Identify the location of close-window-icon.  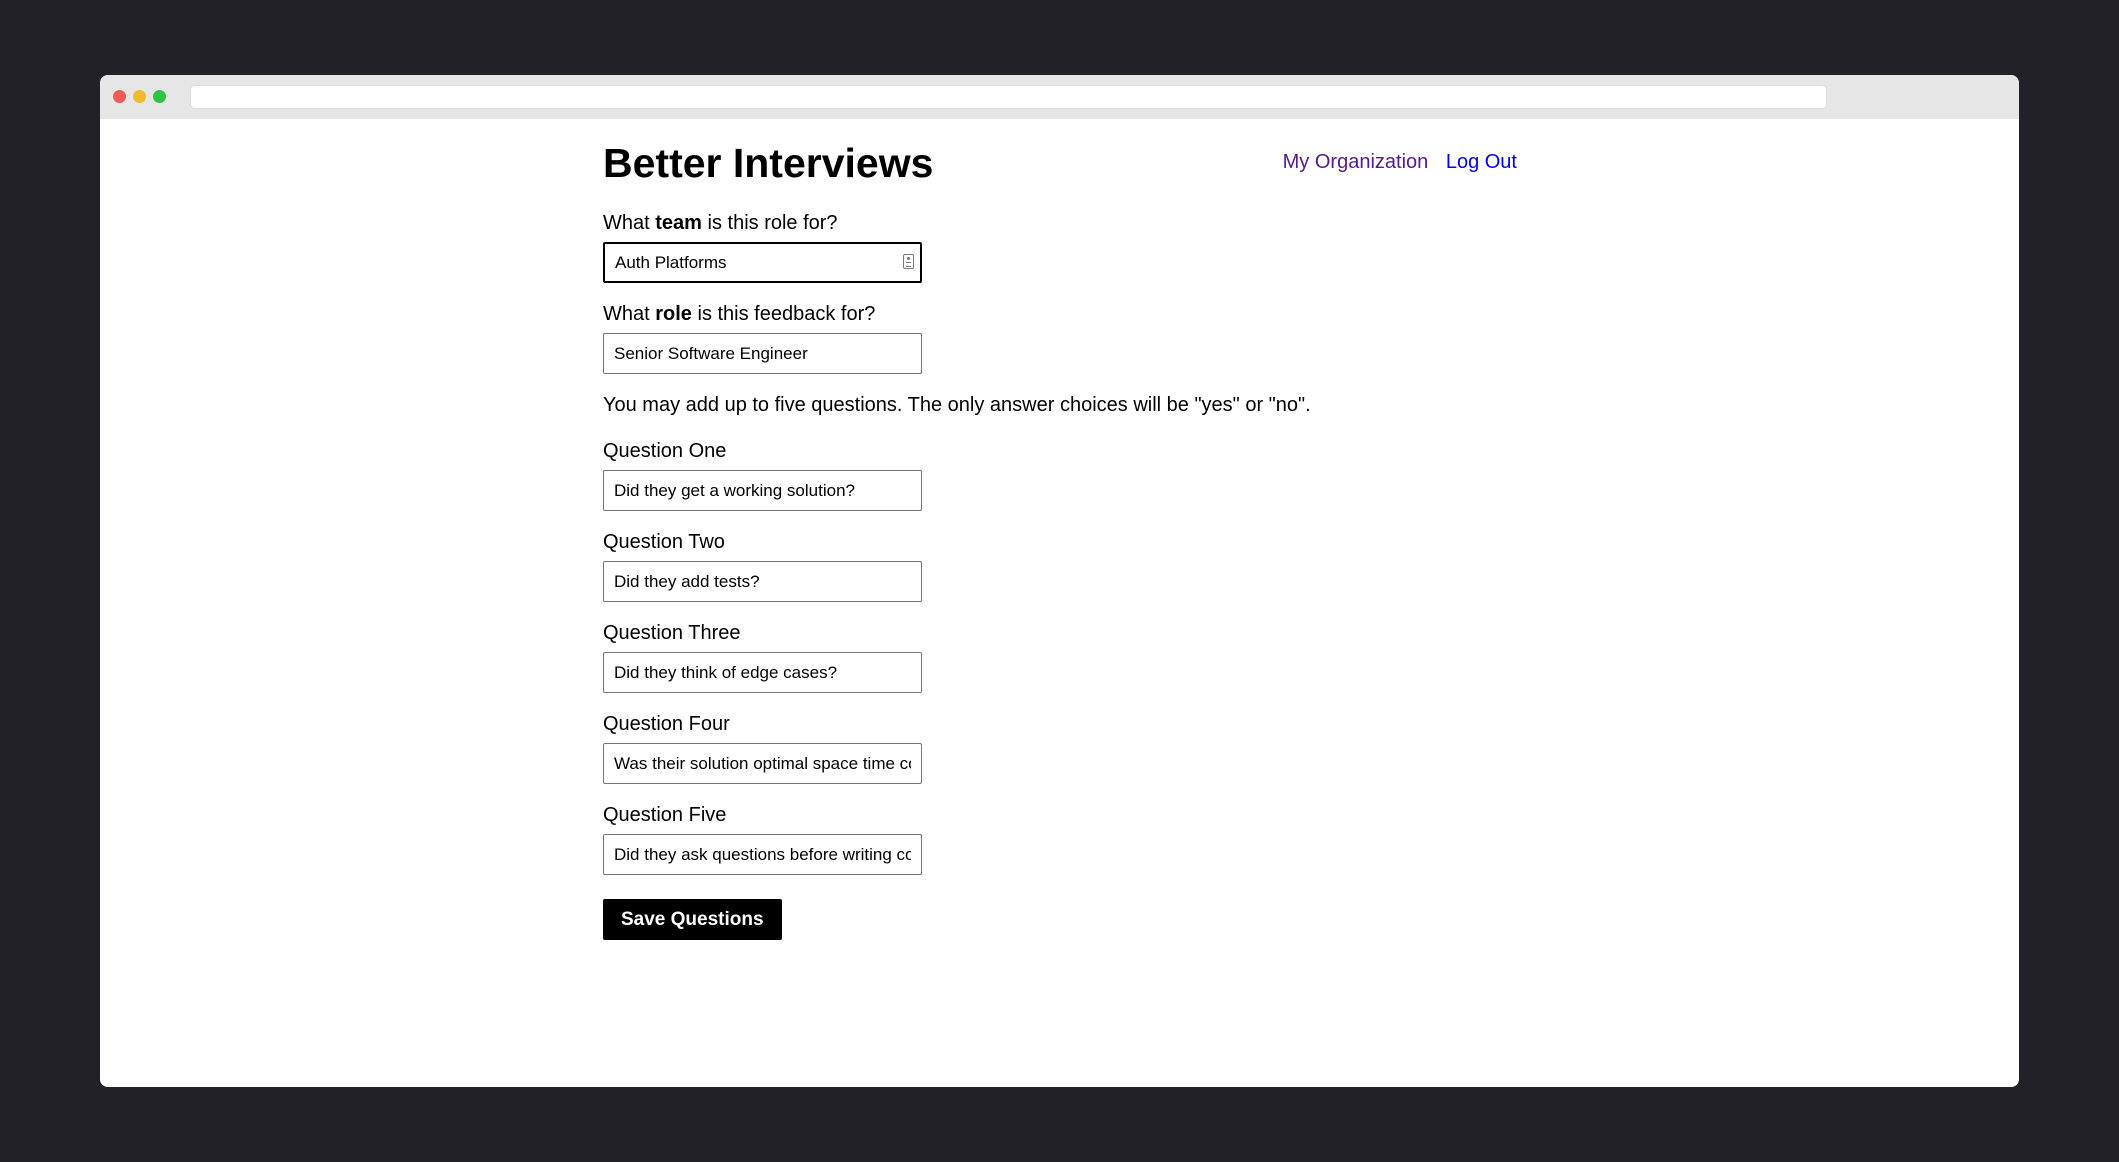
(119, 96).